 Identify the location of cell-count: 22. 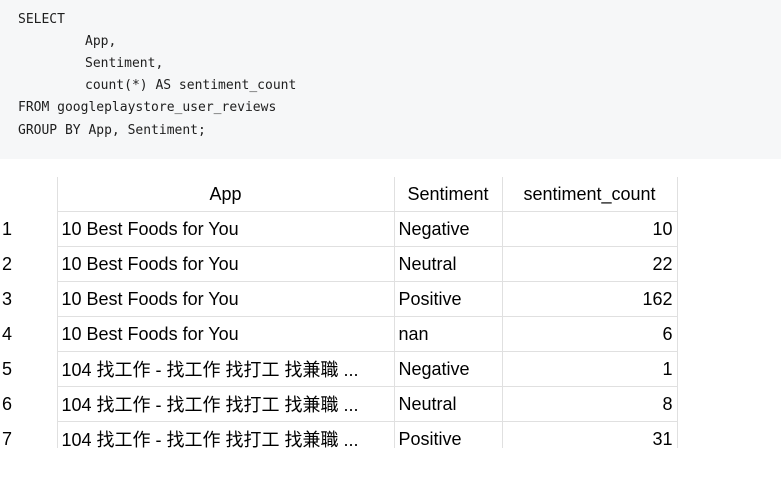
(590, 264).